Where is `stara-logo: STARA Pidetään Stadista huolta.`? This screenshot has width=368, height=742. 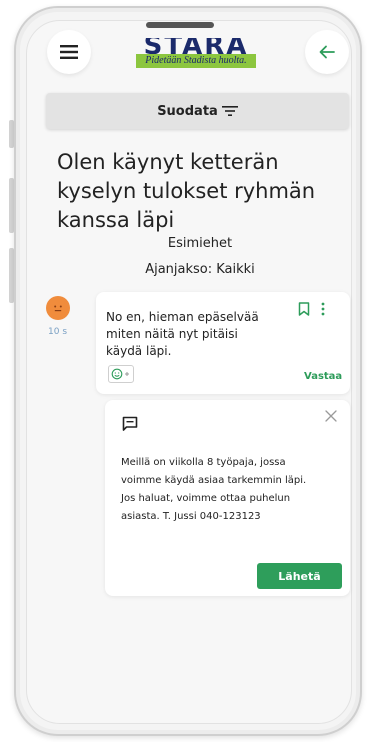
stara-logo: STARA Pidetään Stadista huolta. is located at coordinates (196, 60).